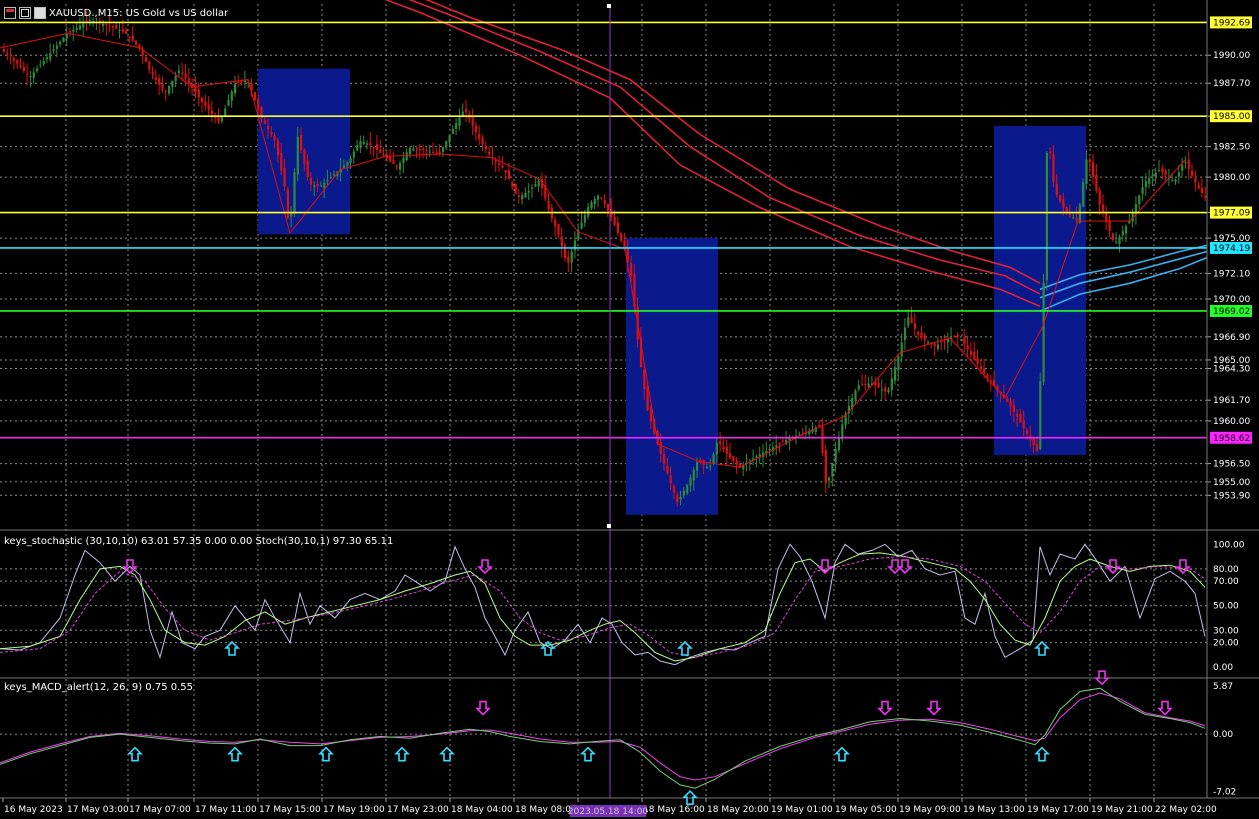  I want to click on stochastic-axis-label: 30.00, so click(1226, 631).